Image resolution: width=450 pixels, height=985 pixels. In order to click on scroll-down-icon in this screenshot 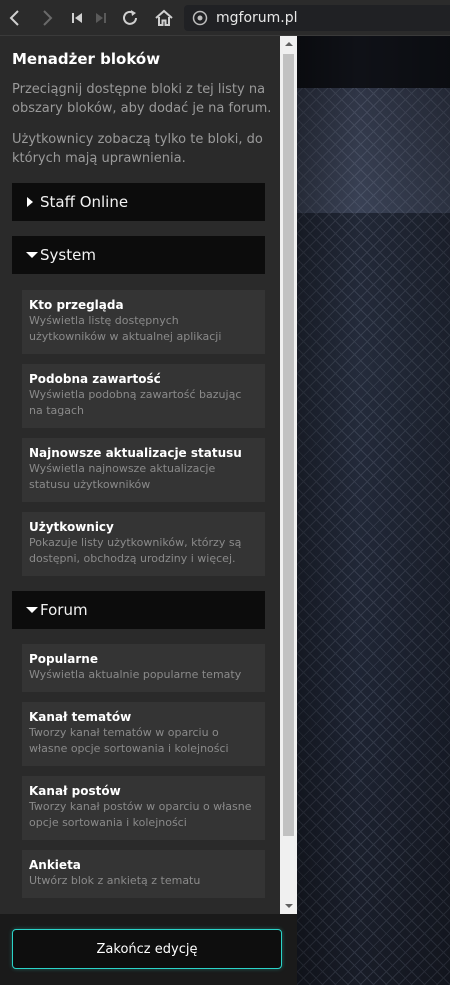, I will do `click(288, 906)`.